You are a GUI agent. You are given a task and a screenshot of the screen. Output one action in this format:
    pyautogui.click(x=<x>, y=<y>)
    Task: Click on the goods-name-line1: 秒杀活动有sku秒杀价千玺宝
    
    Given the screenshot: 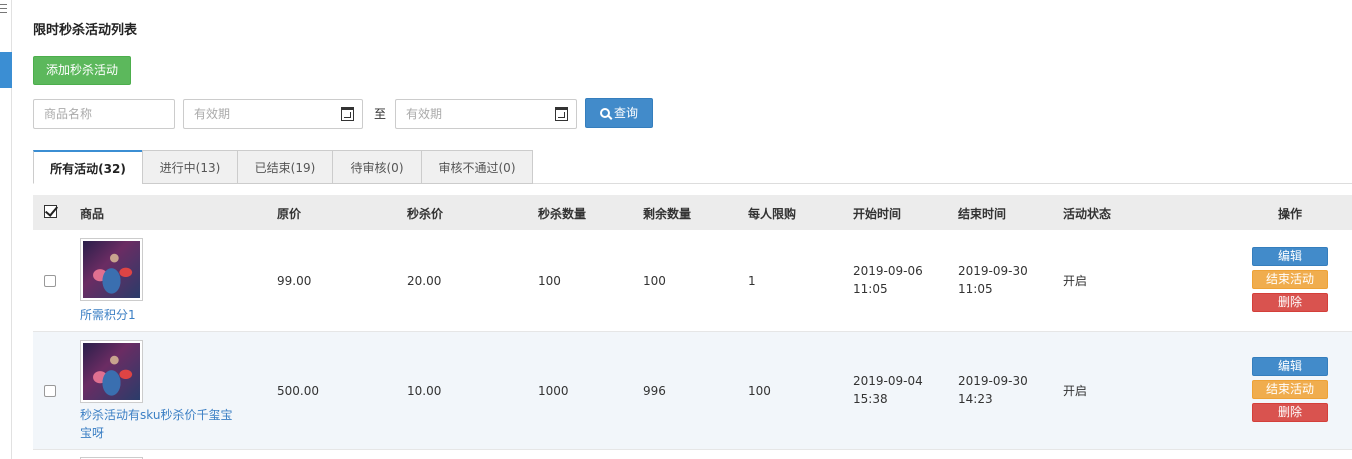 What is the action you would take?
    pyautogui.click(x=156, y=415)
    